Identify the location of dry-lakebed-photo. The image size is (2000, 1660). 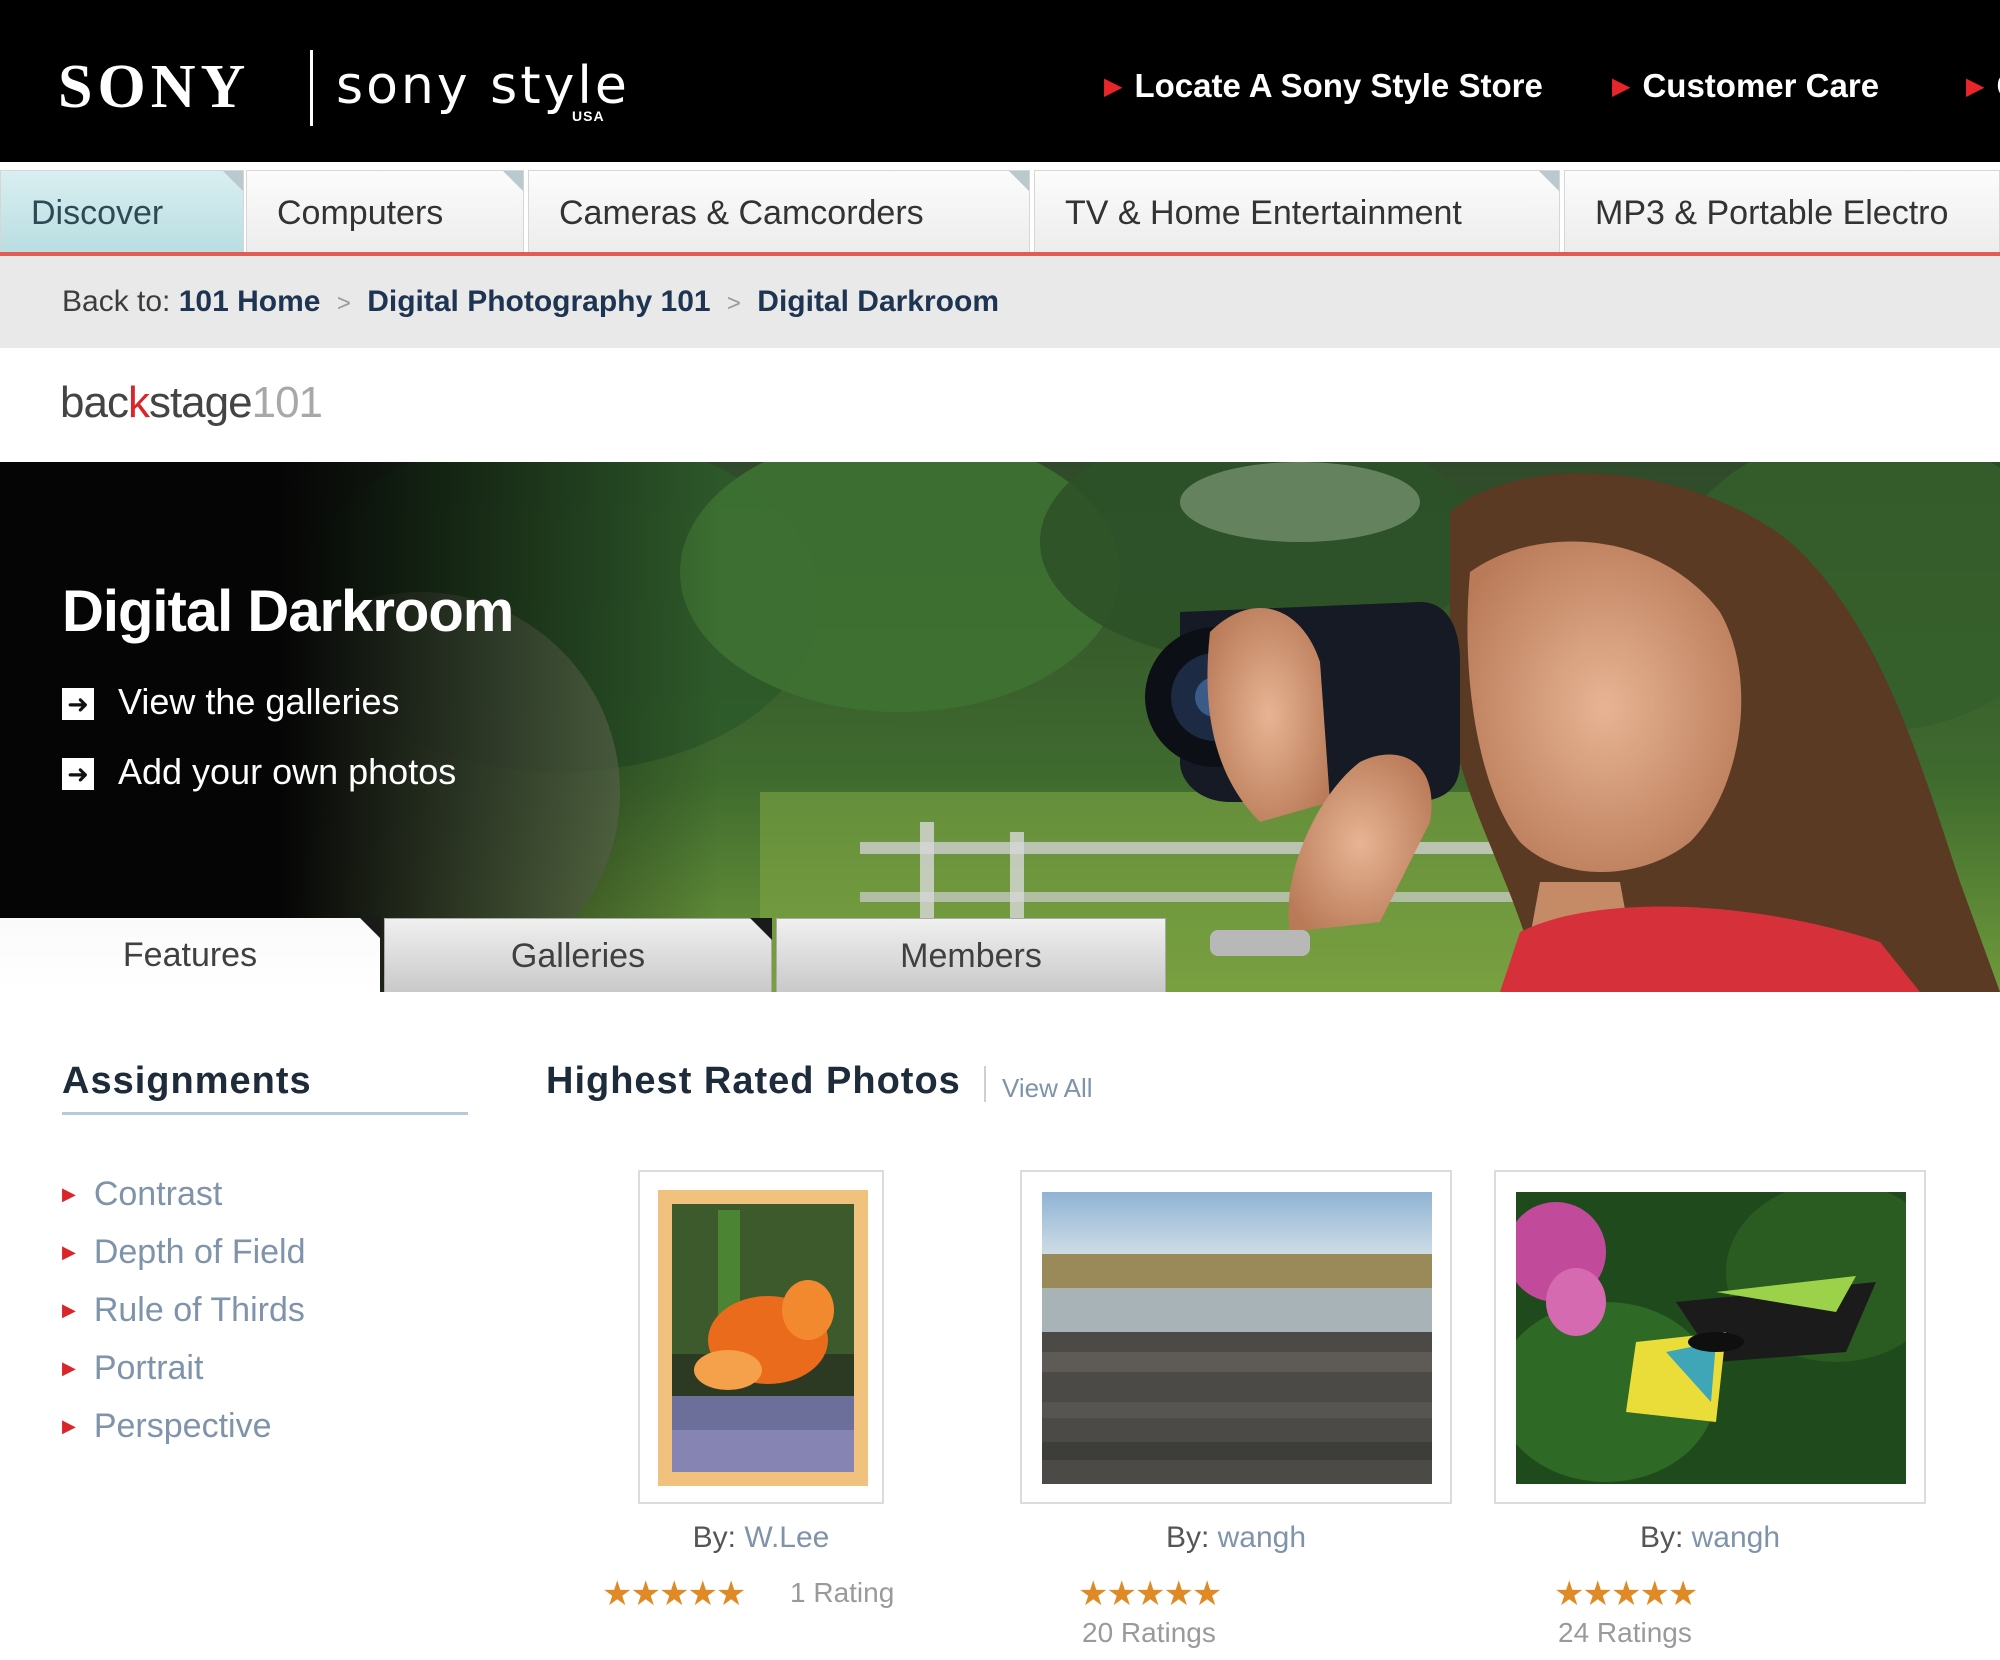
(1237, 1338).